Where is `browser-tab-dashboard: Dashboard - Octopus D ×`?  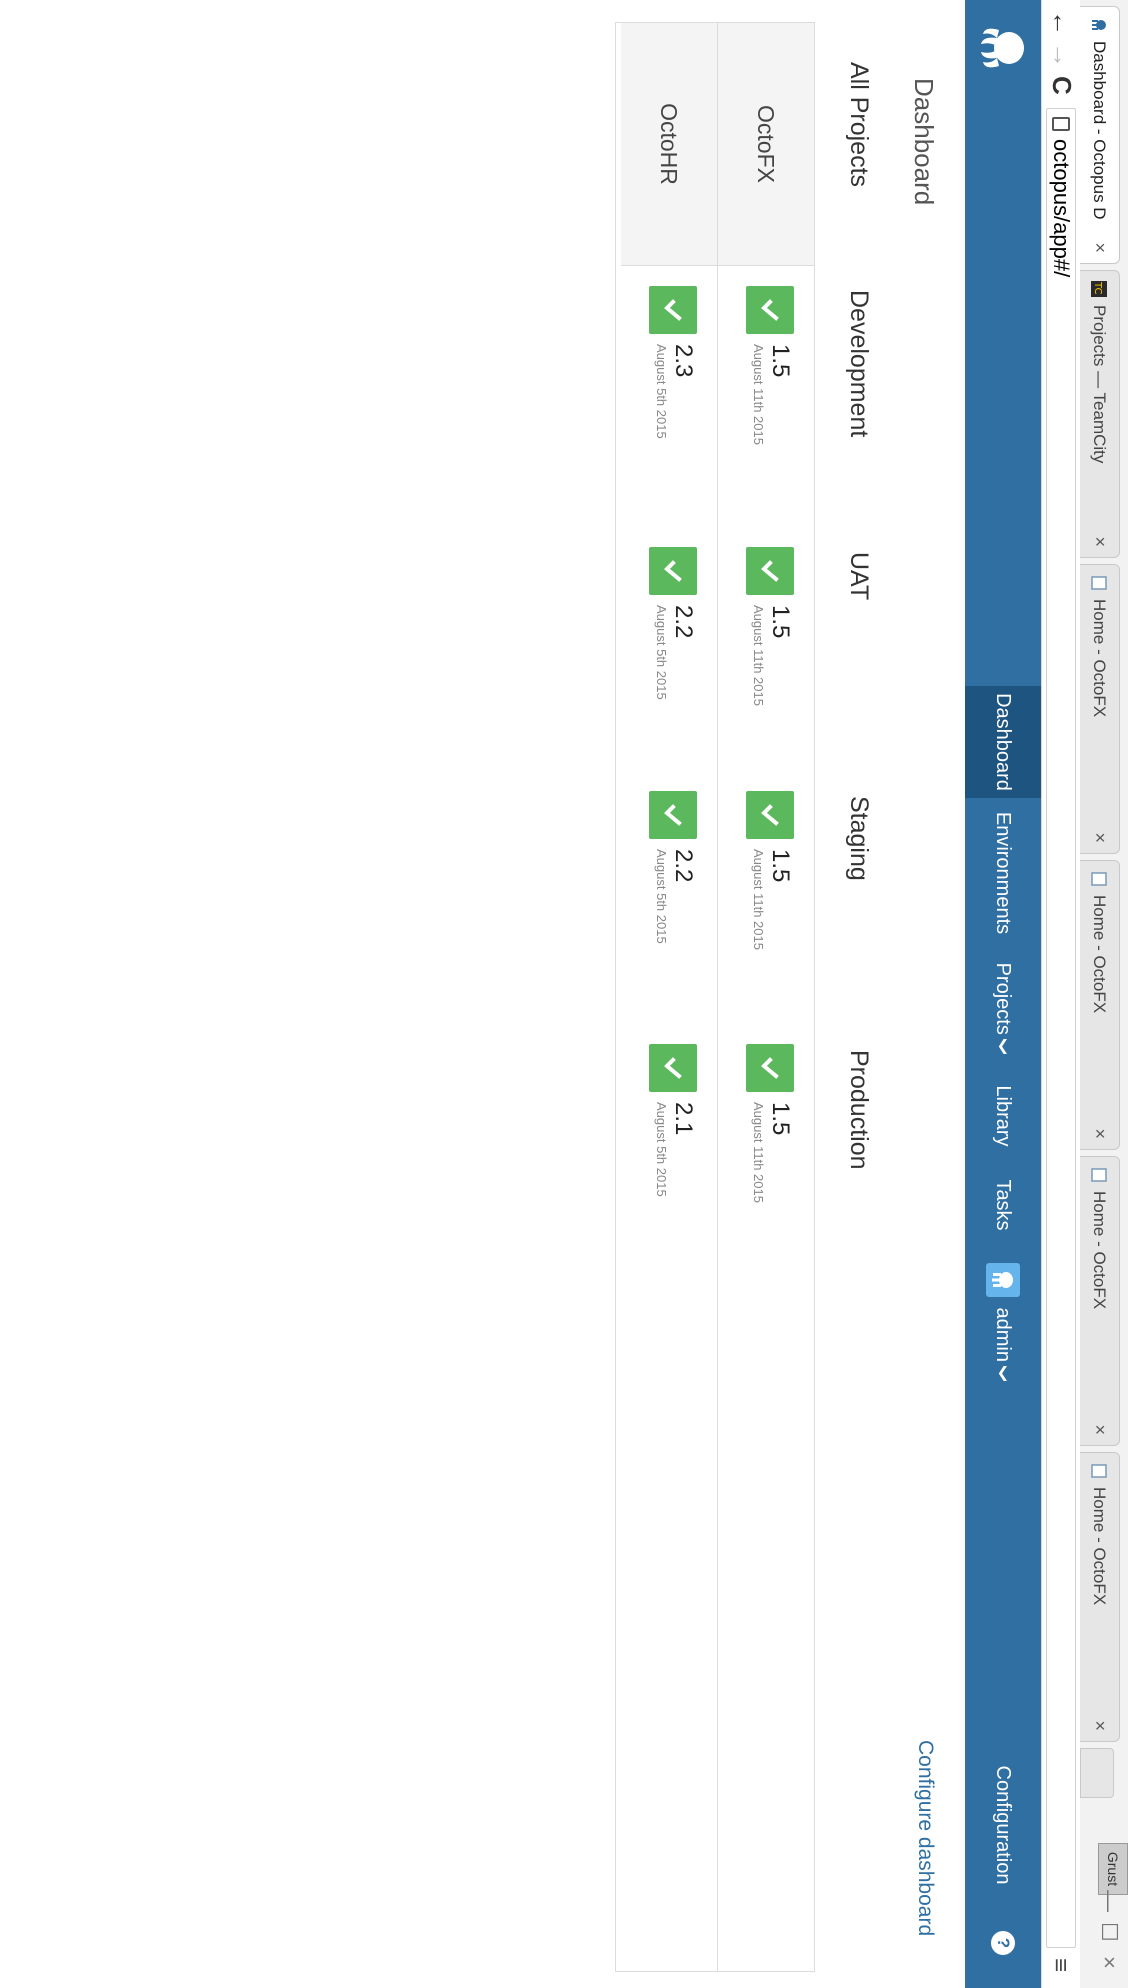
browser-tab-dashboard: Dashboard - Octopus D × is located at coordinates (1100, 135).